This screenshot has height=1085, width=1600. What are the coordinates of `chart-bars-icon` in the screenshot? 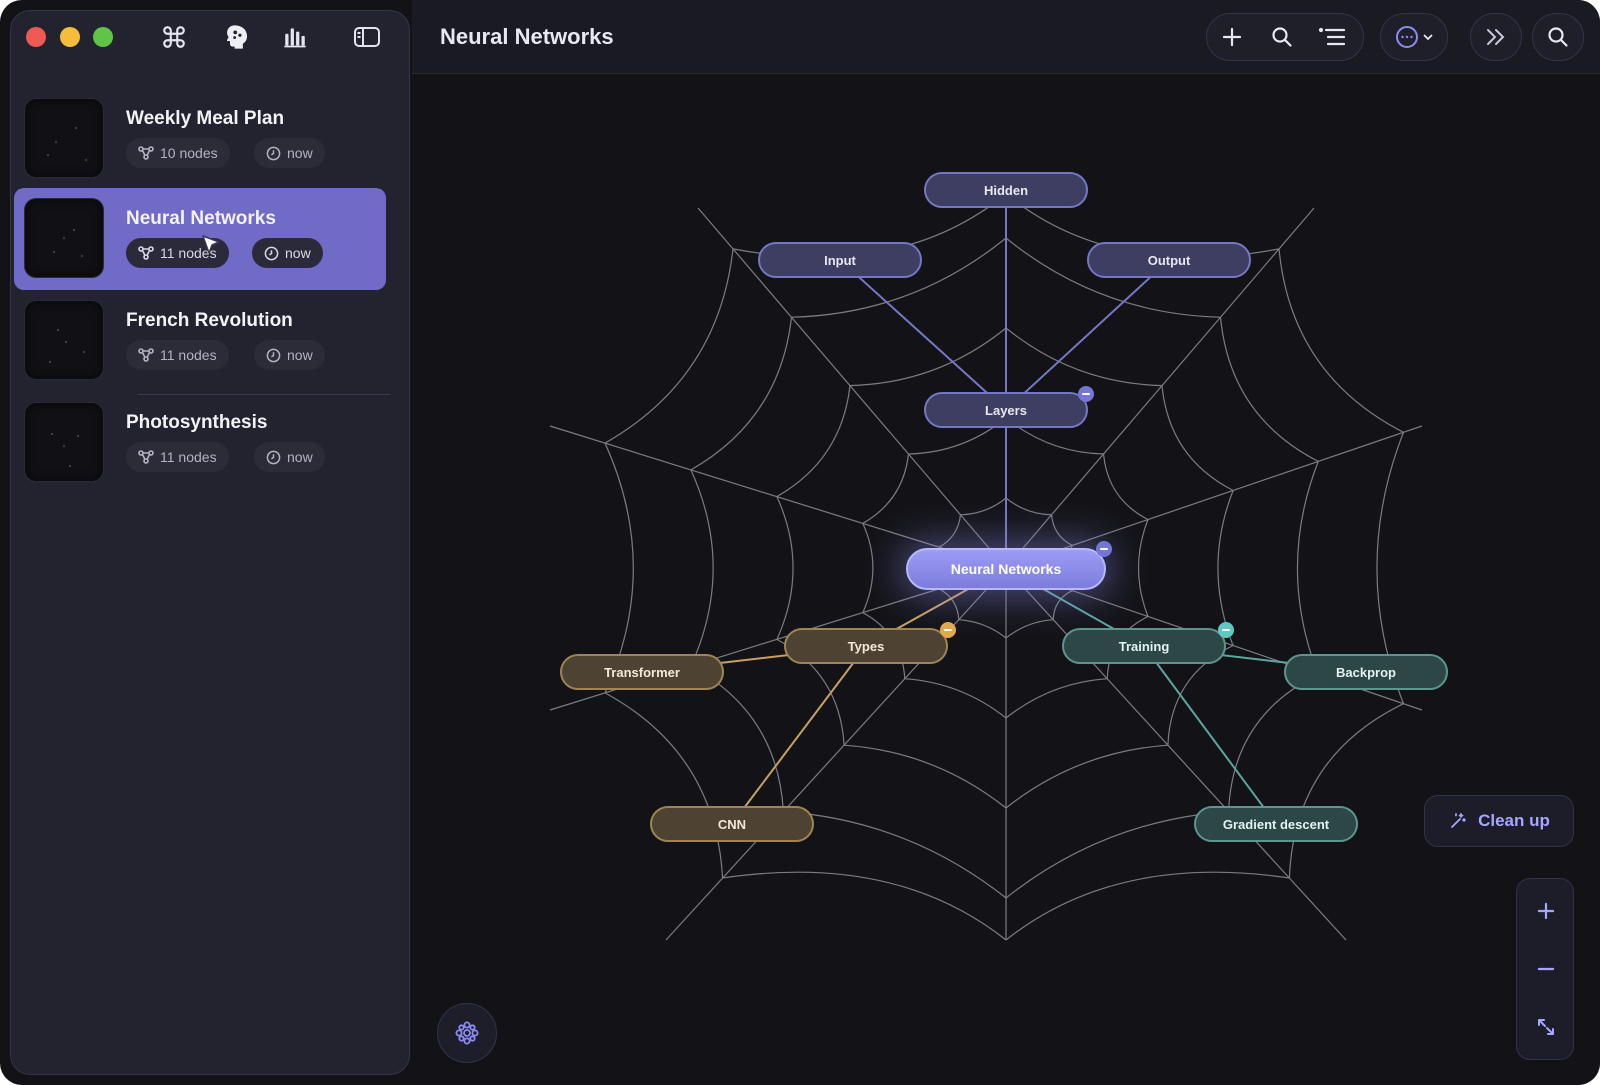 It's located at (295, 37).